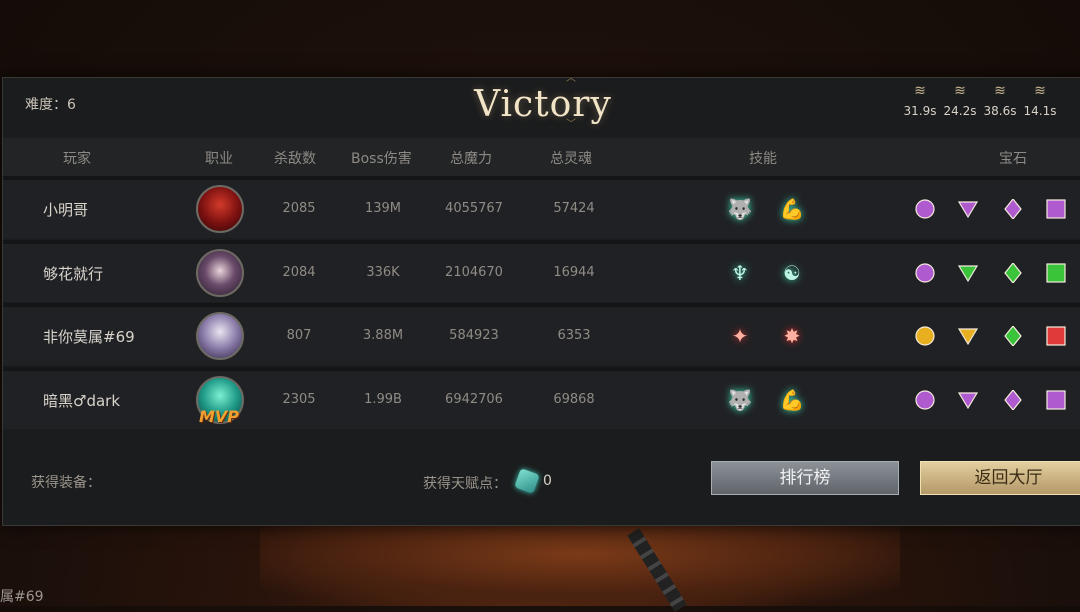  I want to click on boss-damage-cell: 1.99B, so click(383, 399).